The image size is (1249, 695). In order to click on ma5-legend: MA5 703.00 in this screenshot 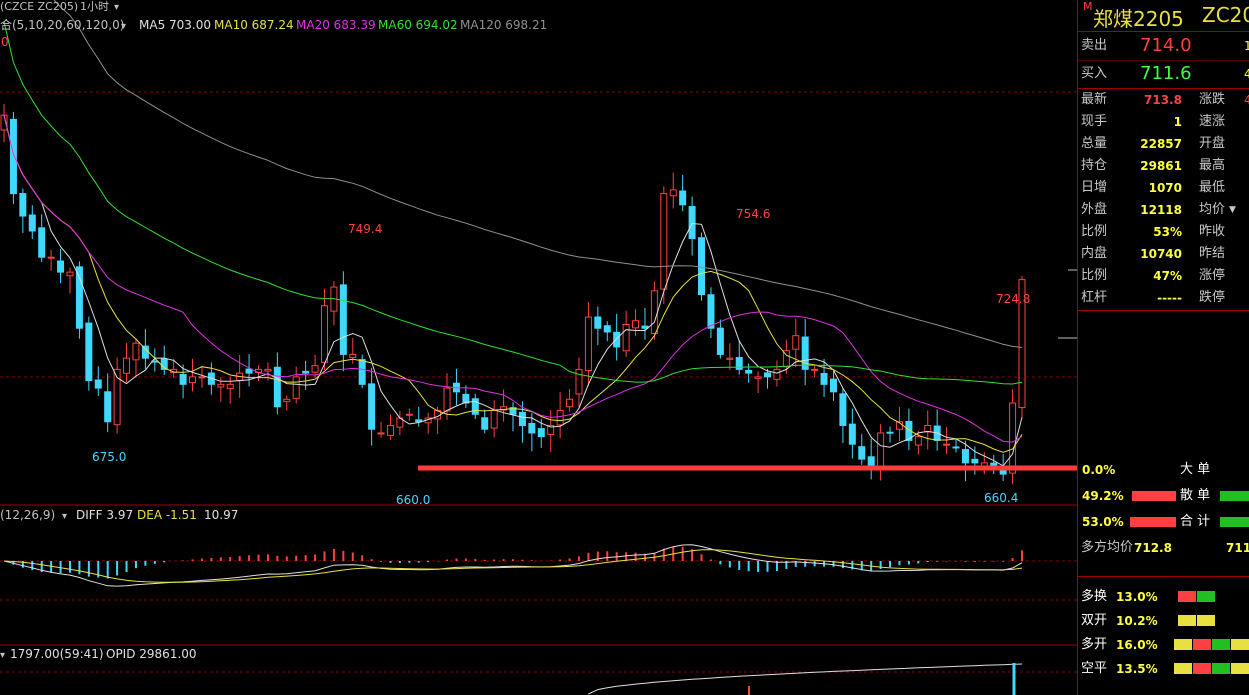, I will do `click(175, 25)`.